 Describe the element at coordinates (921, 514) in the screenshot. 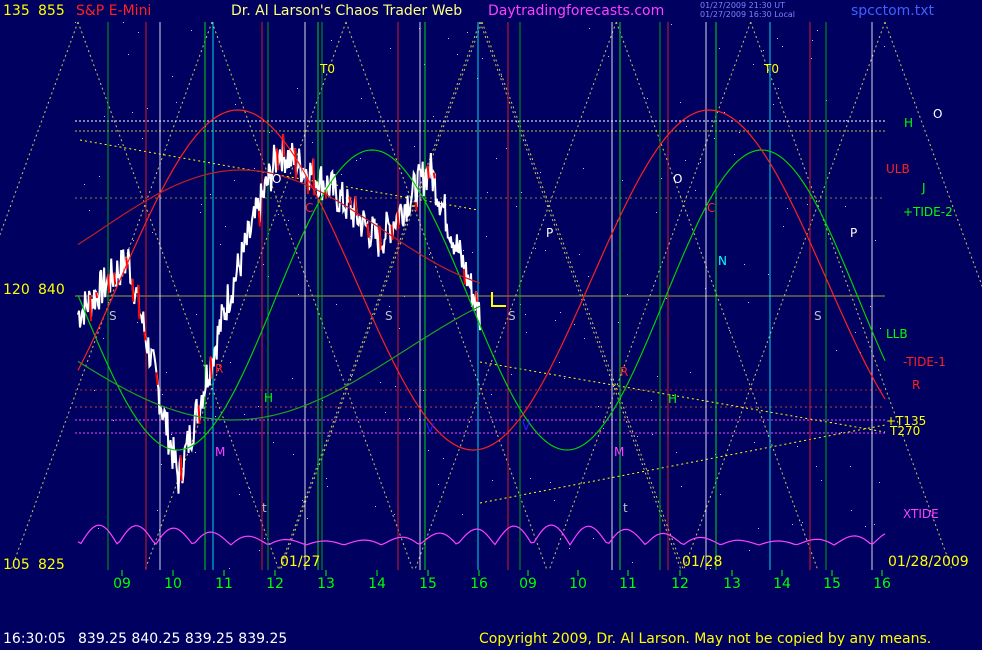

I see `right-label: XTIDE` at that location.